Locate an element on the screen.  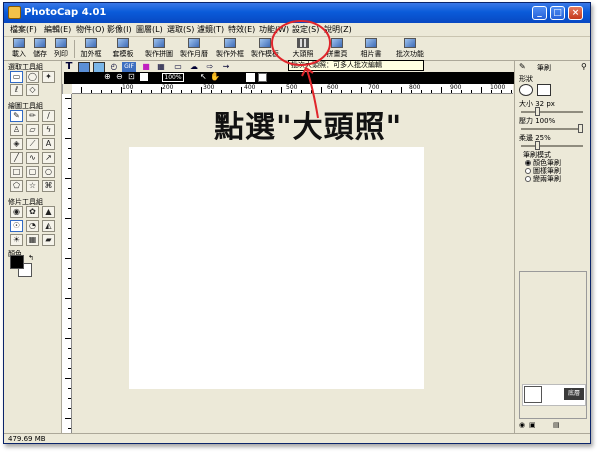
menu-settings: 設定(S) is located at coordinates (305, 29).